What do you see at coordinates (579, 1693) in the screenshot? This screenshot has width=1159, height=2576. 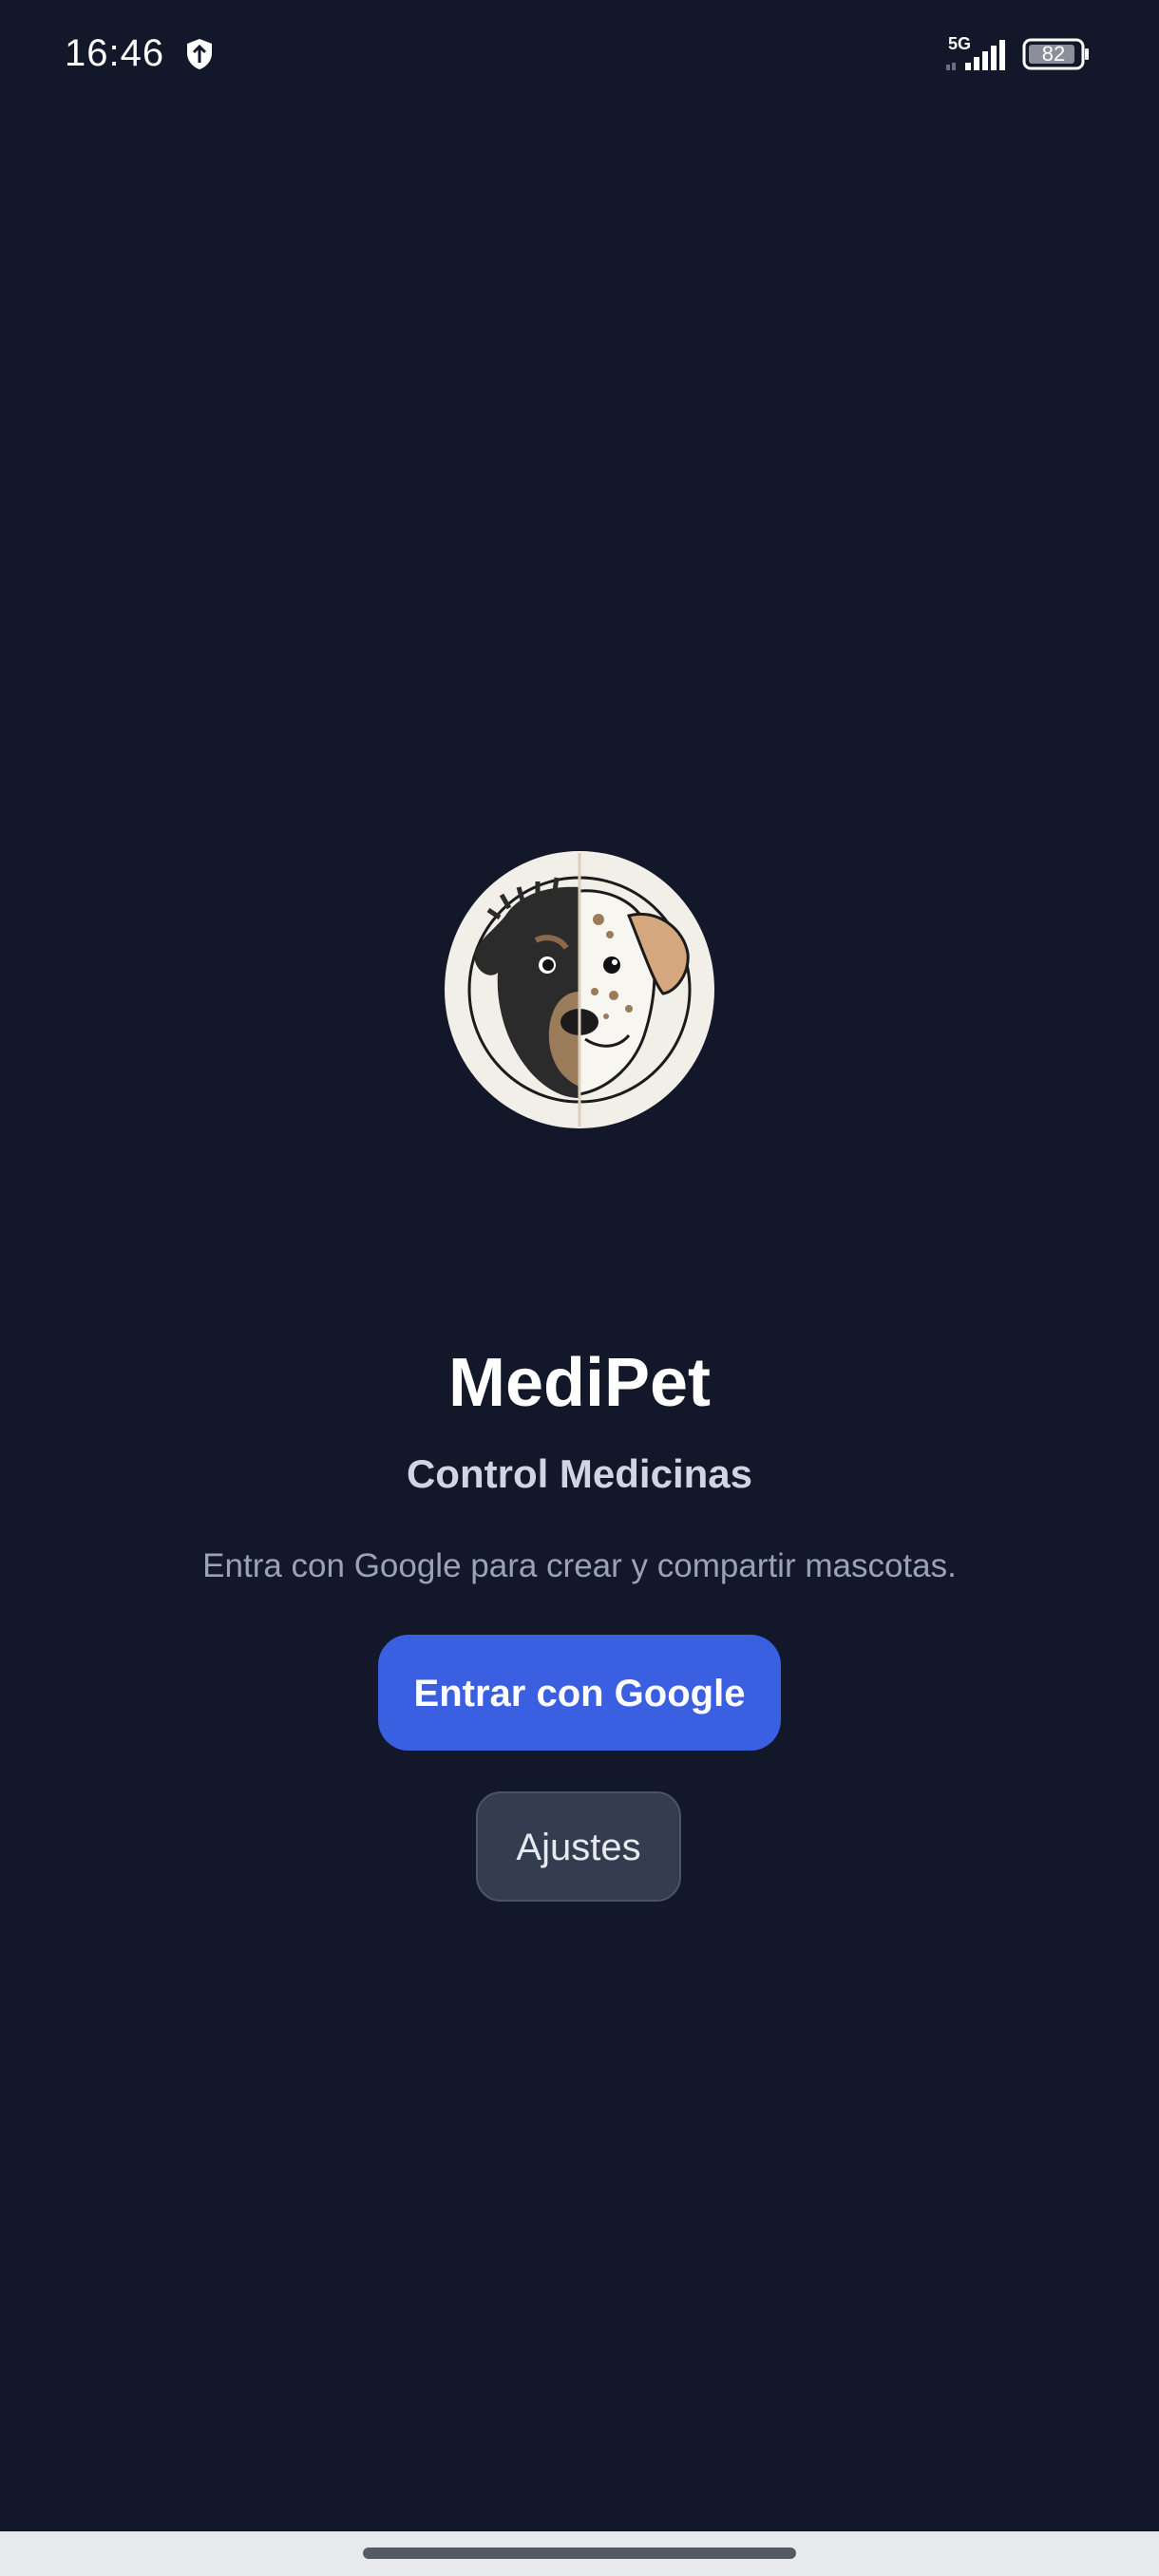 I see `google-sign-in-button: Entrar con Google` at bounding box center [579, 1693].